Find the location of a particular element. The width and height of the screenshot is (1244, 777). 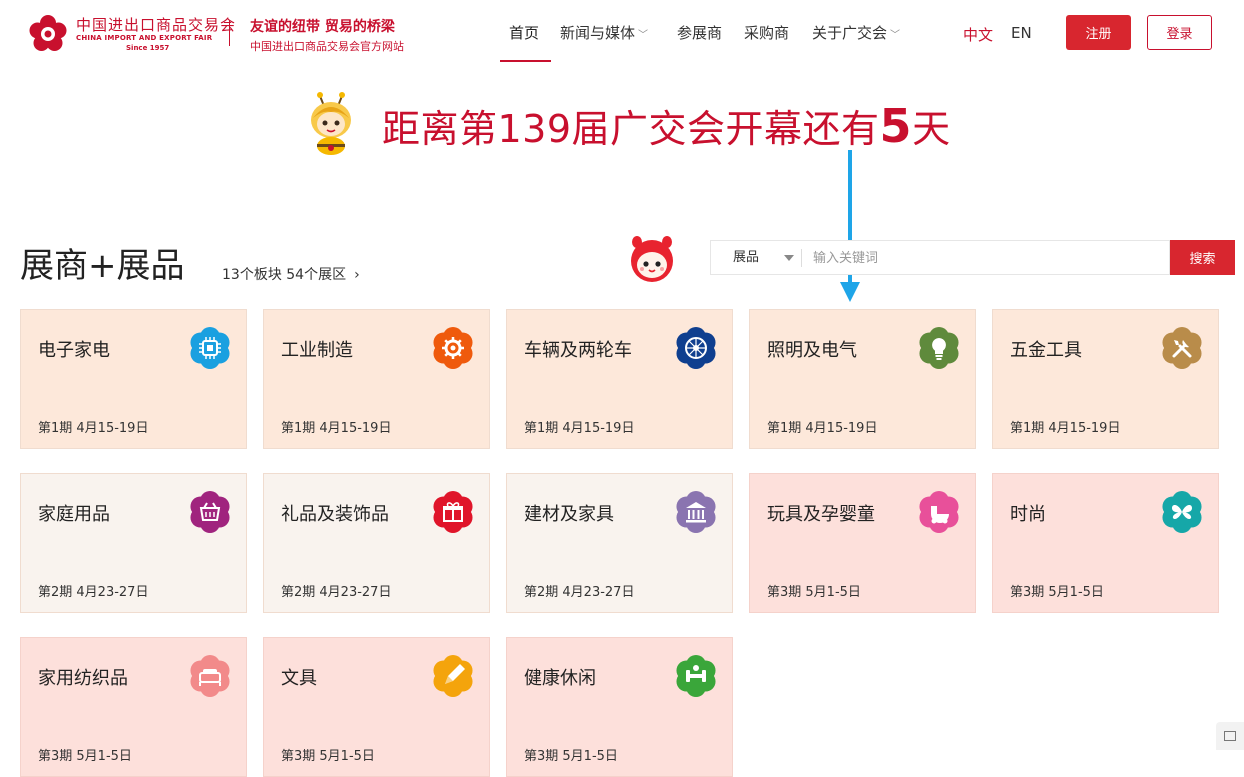

category-card: 五金工具第1期 4月15-19日 is located at coordinates (1105, 379).